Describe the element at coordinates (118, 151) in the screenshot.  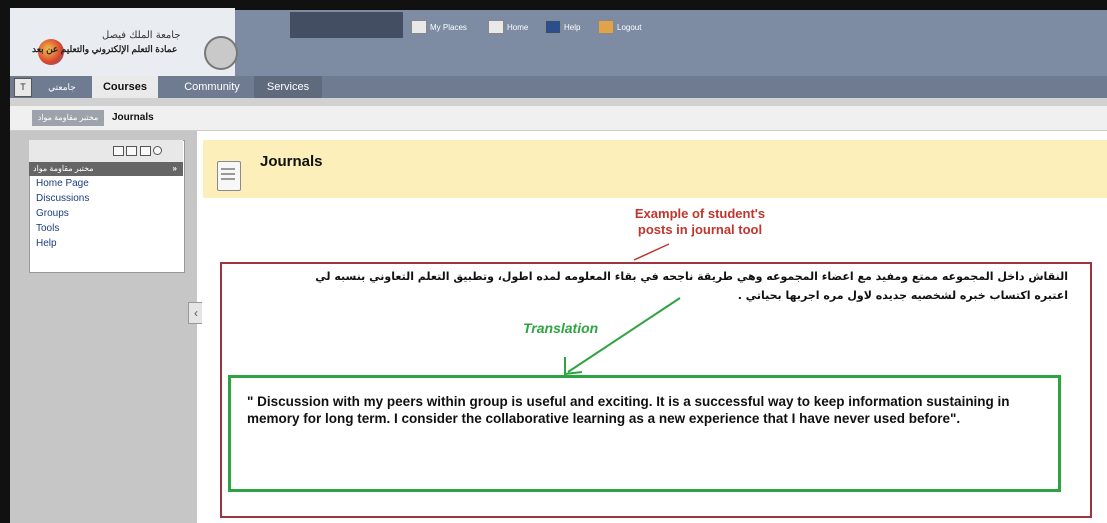
I see `list-view-icon` at that location.